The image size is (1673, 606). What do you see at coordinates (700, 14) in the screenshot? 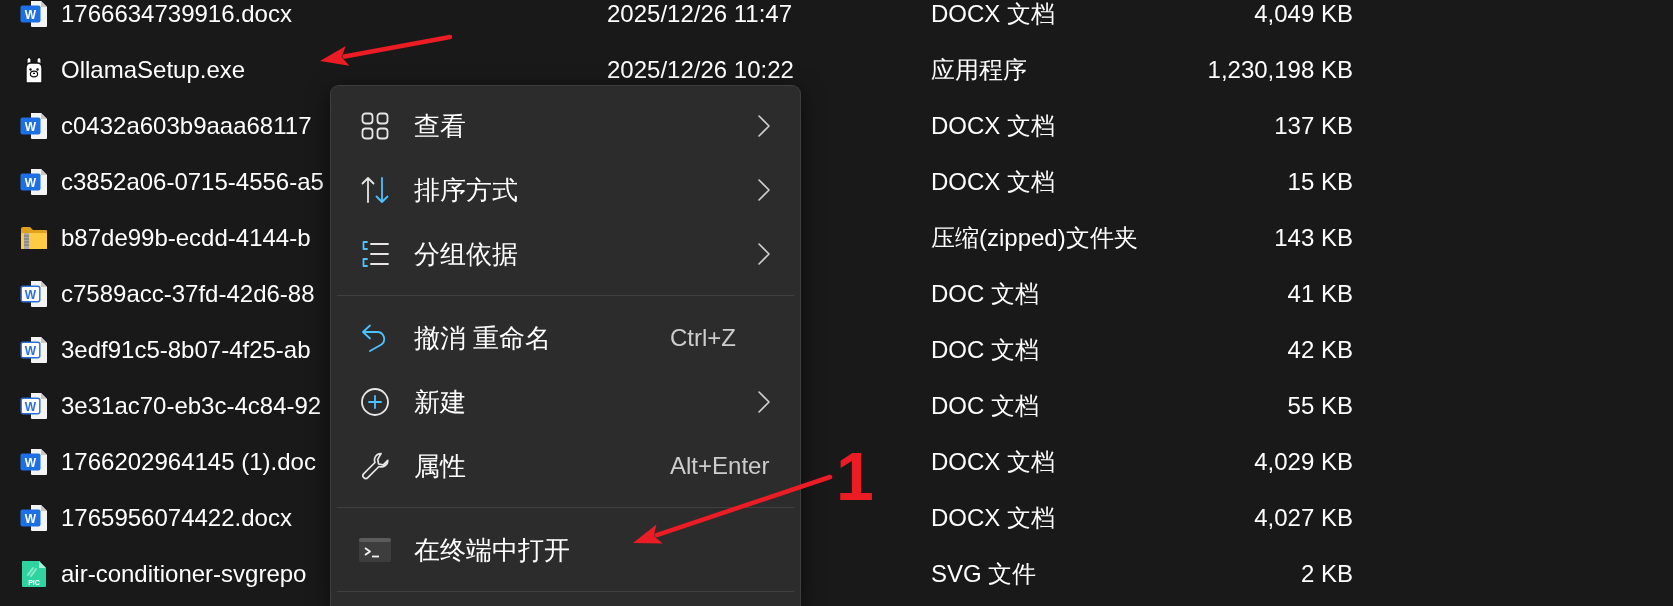
I see `date-modified: 2025/12/26 11:47` at bounding box center [700, 14].